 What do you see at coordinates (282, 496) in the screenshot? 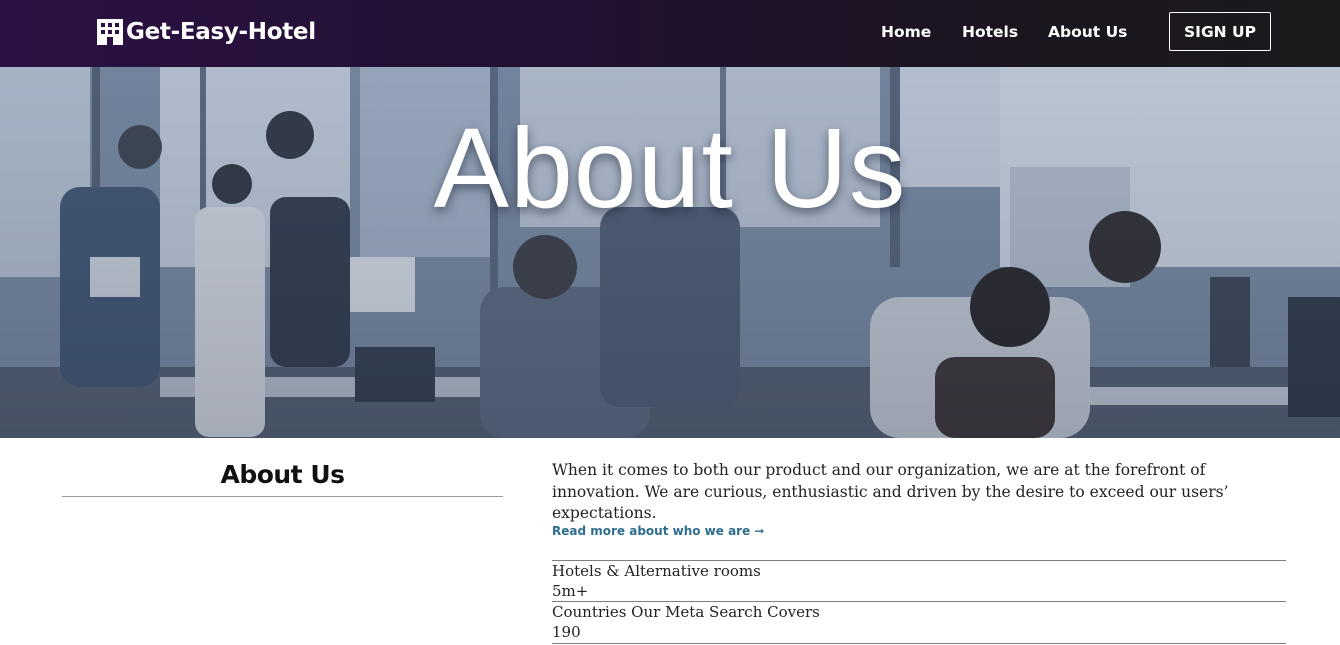
I see `heading-divider` at bounding box center [282, 496].